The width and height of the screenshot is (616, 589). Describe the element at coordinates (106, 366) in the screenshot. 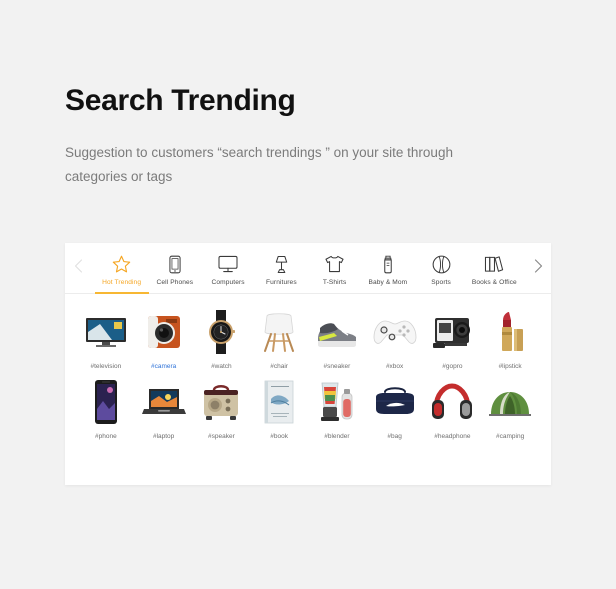

I see `product-tag: #television` at that location.